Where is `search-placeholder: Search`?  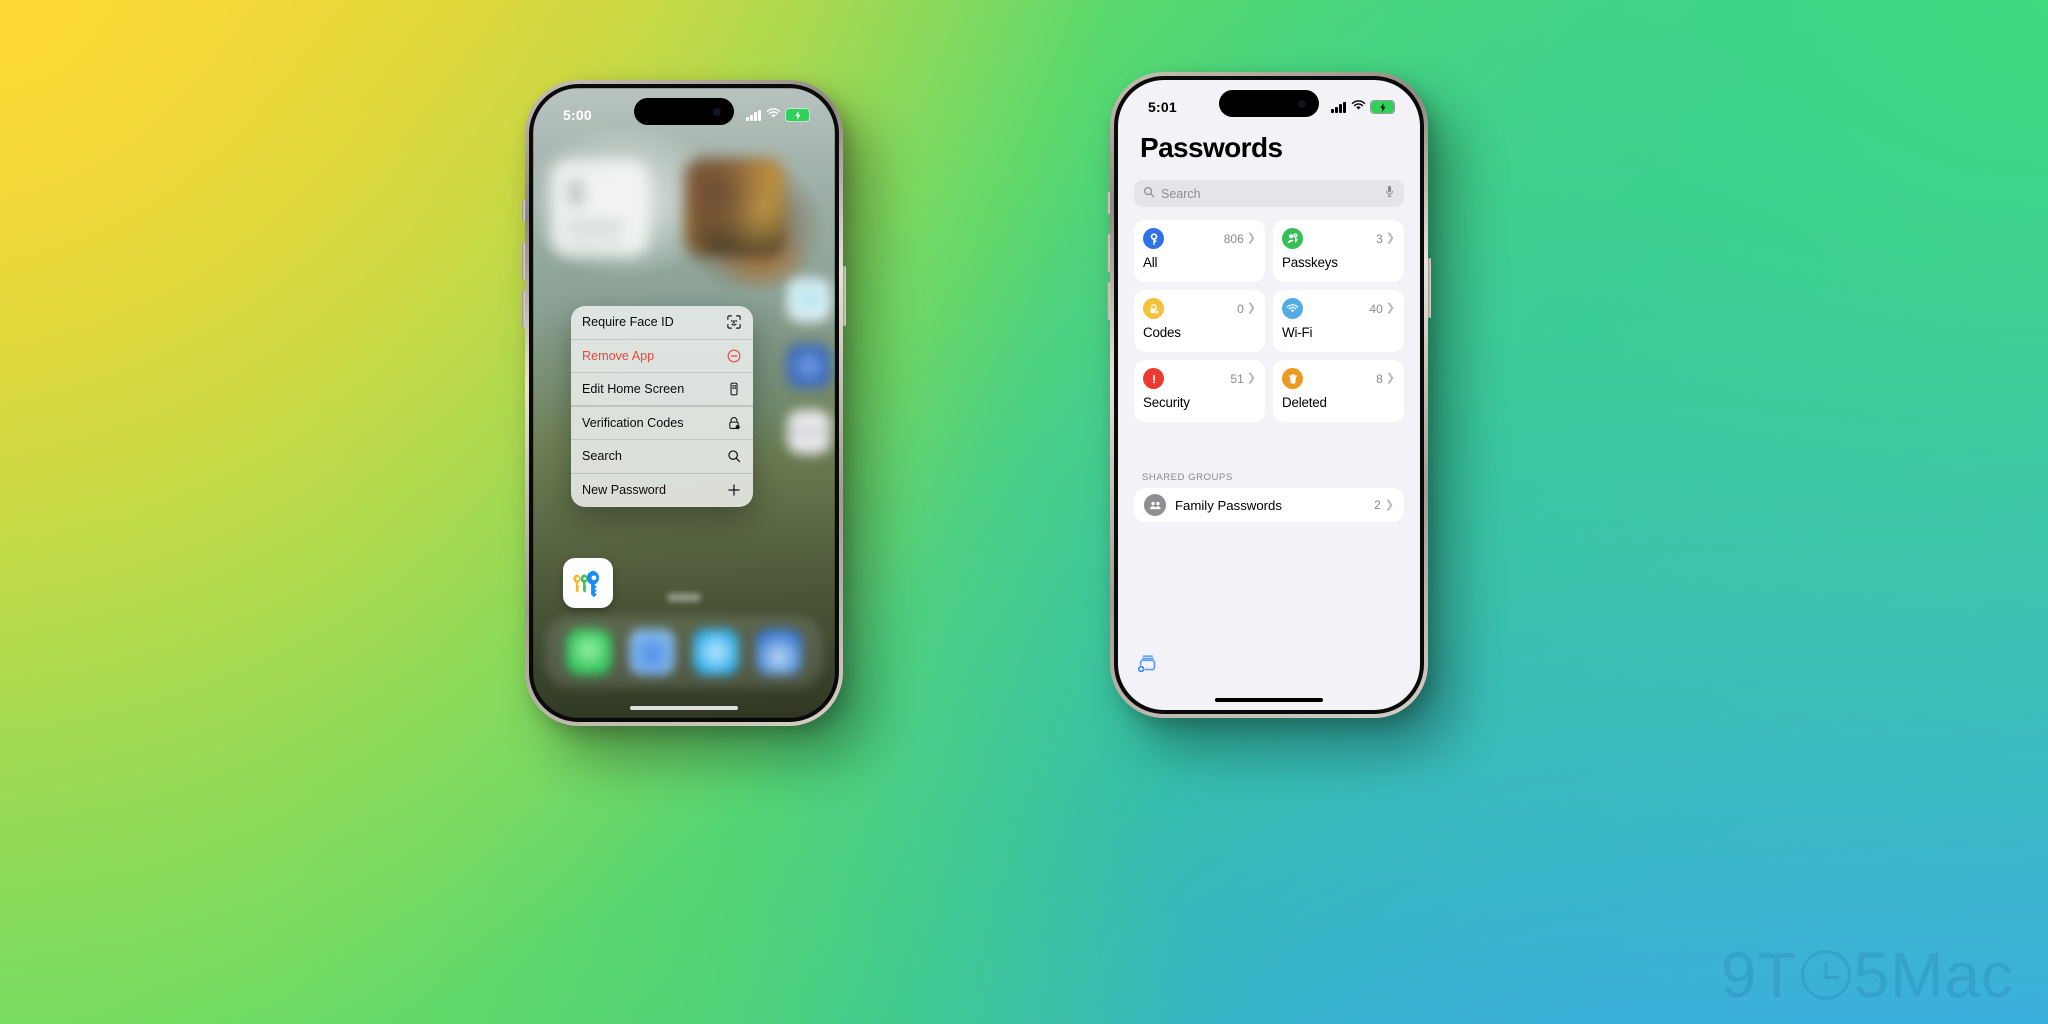 search-placeholder: Search is located at coordinates (1181, 193).